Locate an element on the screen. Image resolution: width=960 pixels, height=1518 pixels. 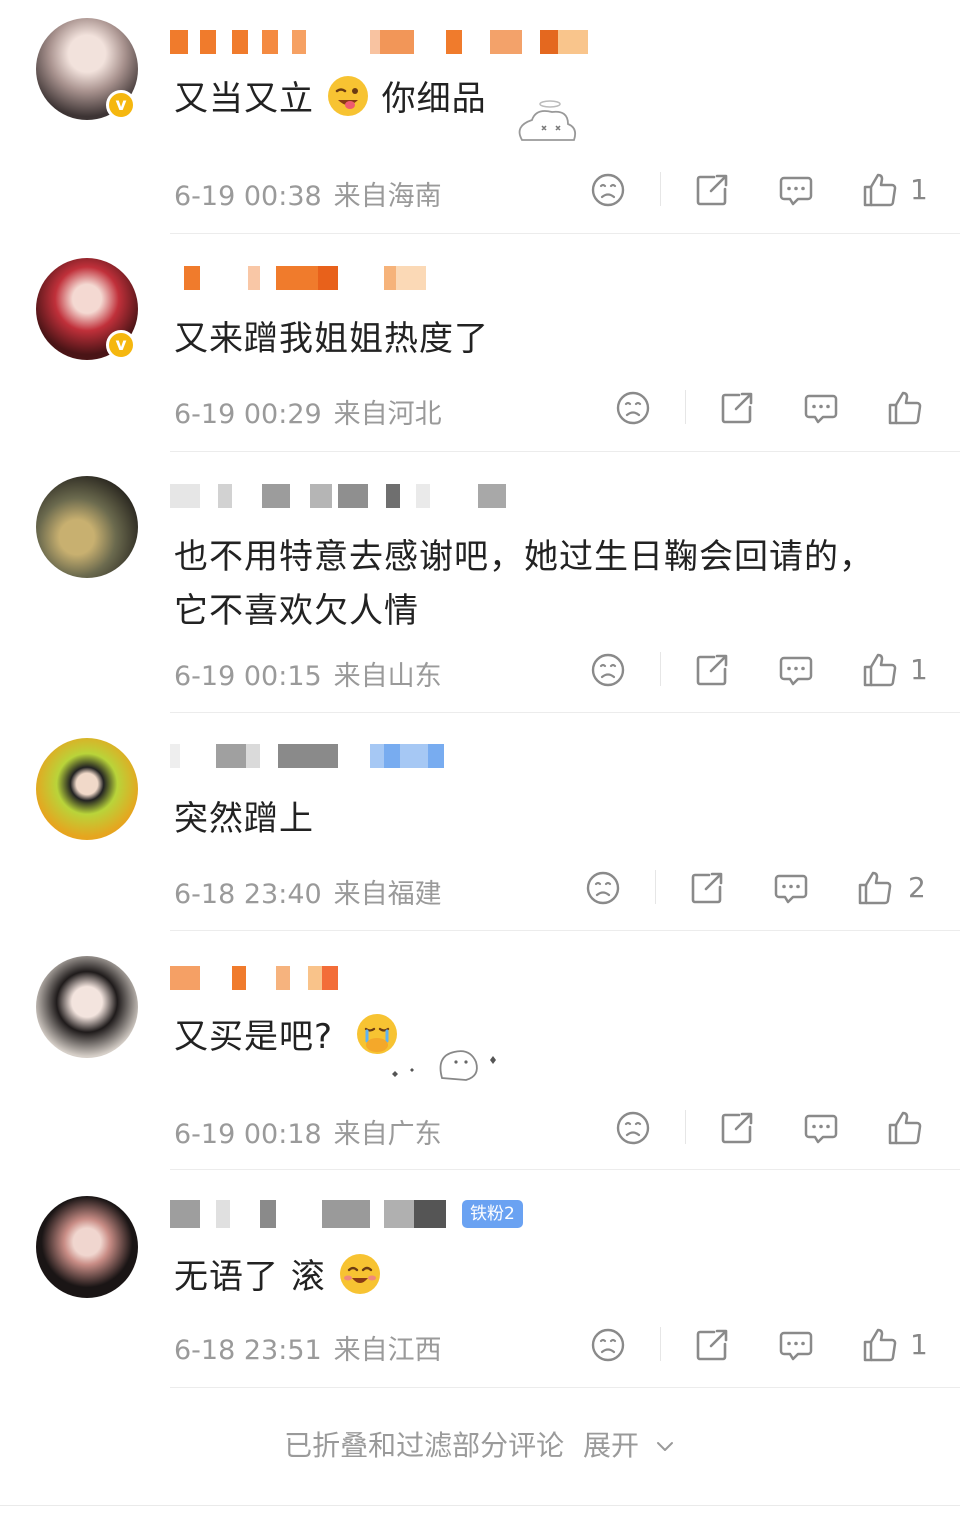
expand-link: 展开 is located at coordinates (611, 1445).